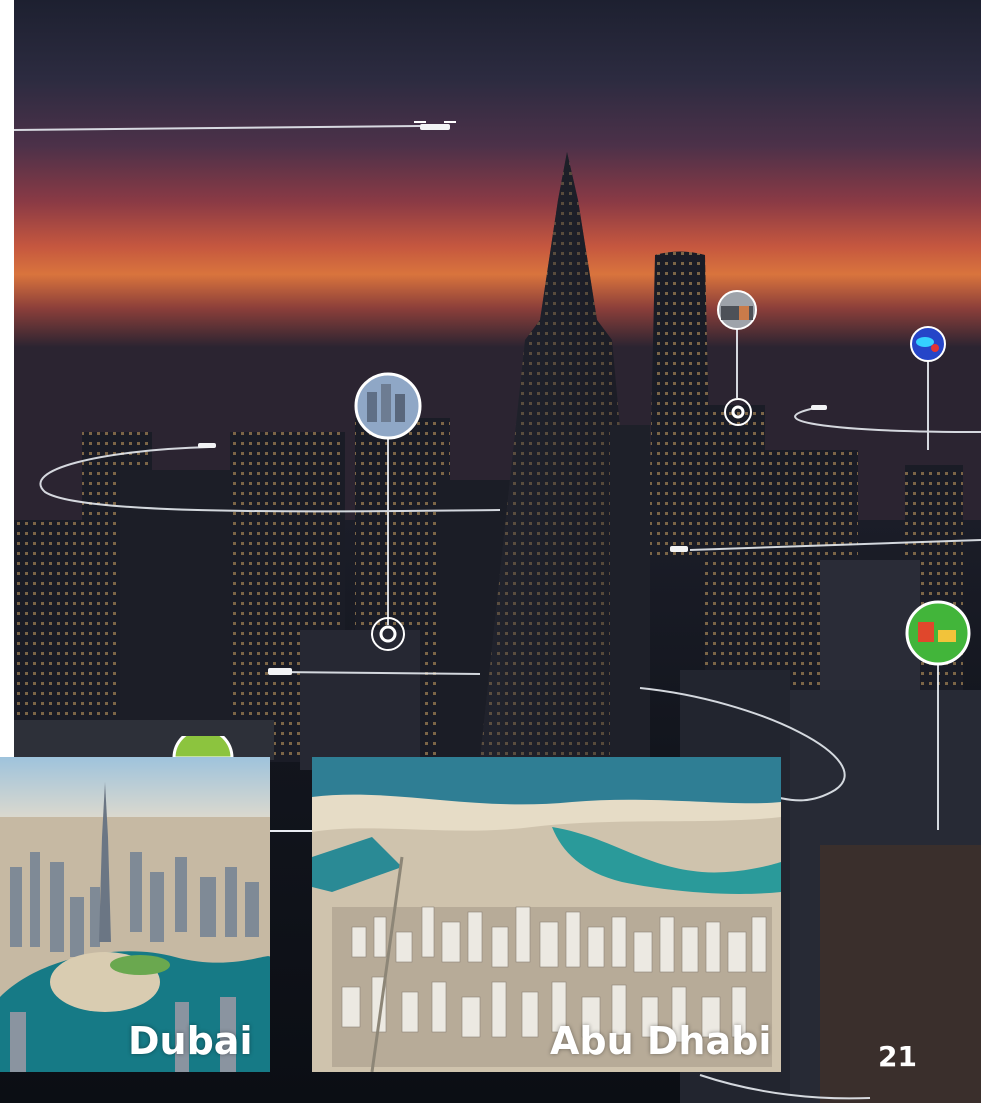 The height and width of the screenshot is (1103, 981). Describe the element at coordinates (135, 914) in the screenshot. I see `dubai-photo: Dubai` at that location.